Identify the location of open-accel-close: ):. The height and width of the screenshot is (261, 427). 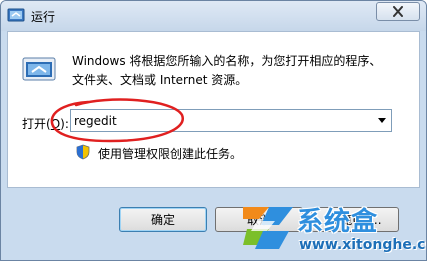
(64, 124).